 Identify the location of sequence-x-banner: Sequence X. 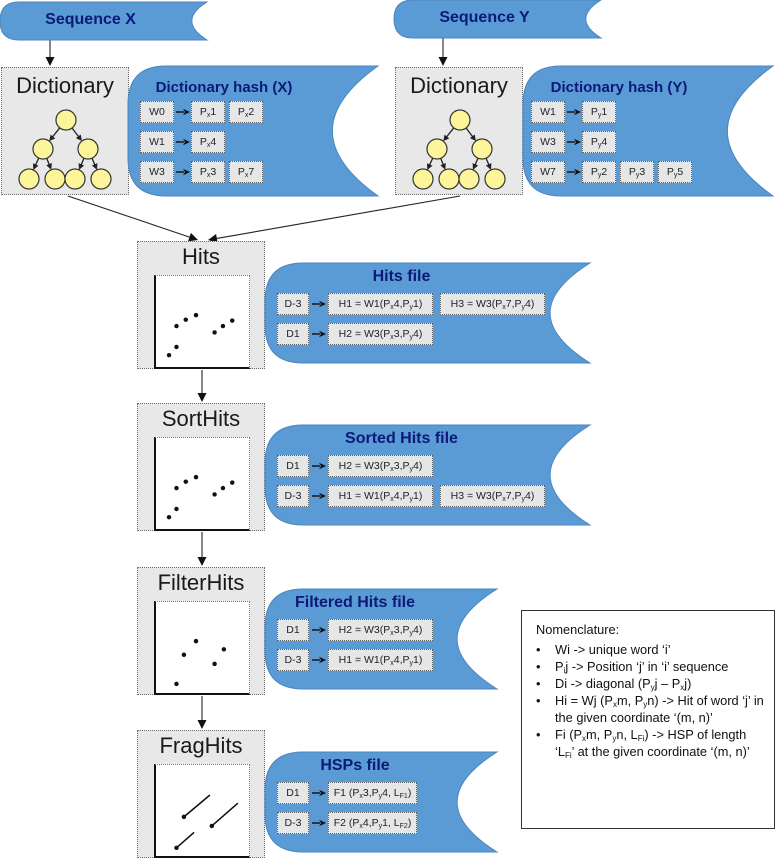
(104, 21).